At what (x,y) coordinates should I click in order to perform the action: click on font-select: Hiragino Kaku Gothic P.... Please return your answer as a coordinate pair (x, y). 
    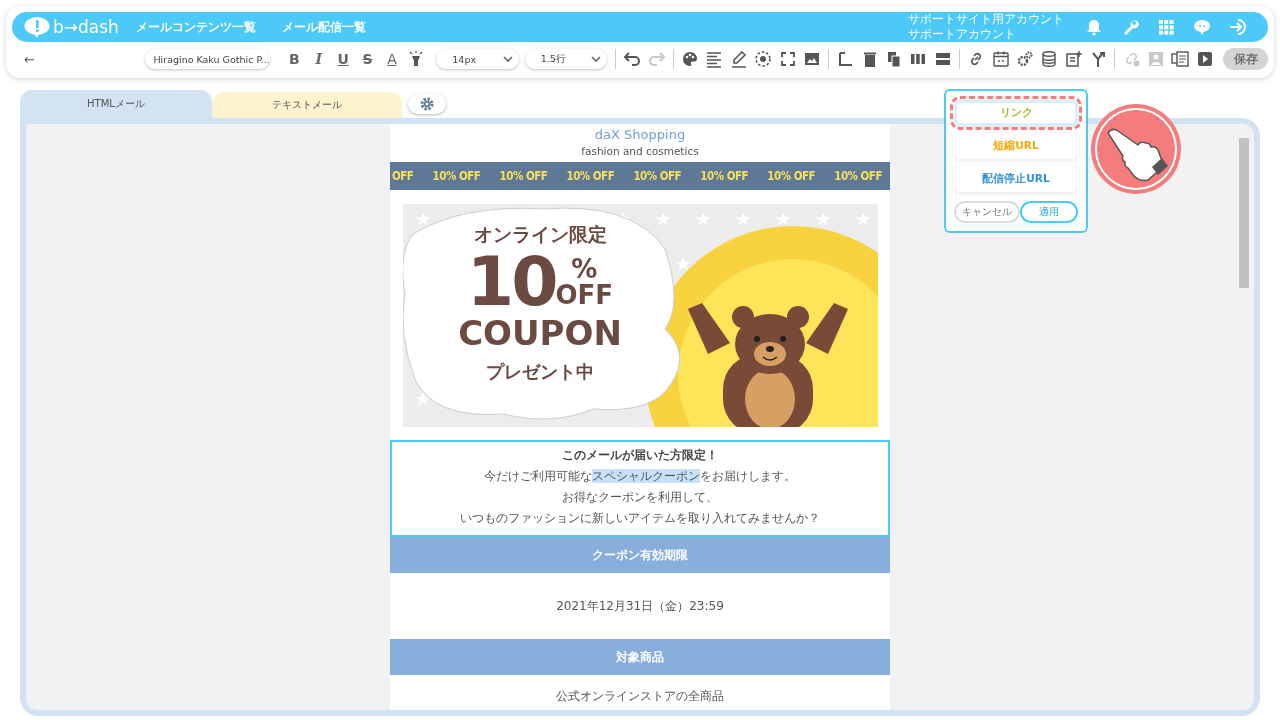
    Looking at the image, I should click on (208, 59).